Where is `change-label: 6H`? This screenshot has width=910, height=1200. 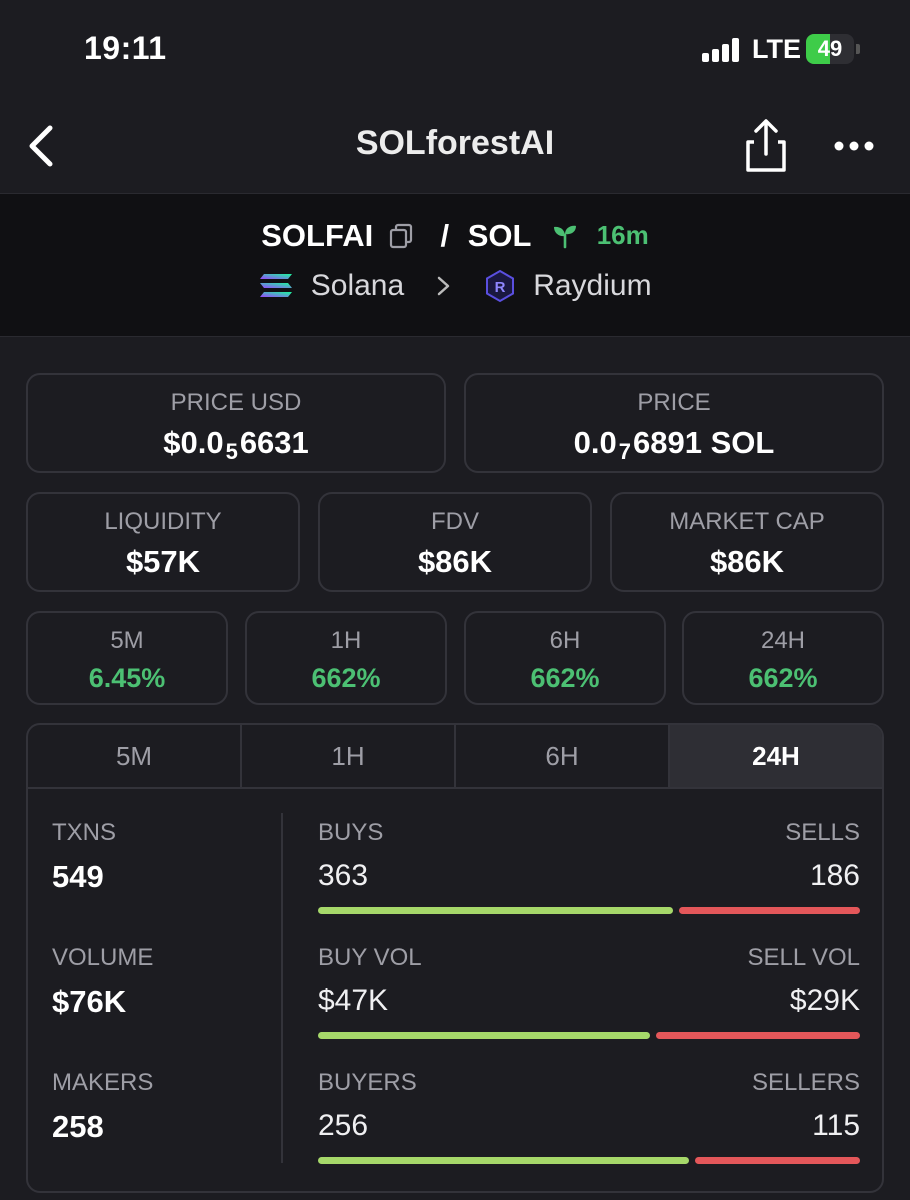 change-label: 6H is located at coordinates (565, 640).